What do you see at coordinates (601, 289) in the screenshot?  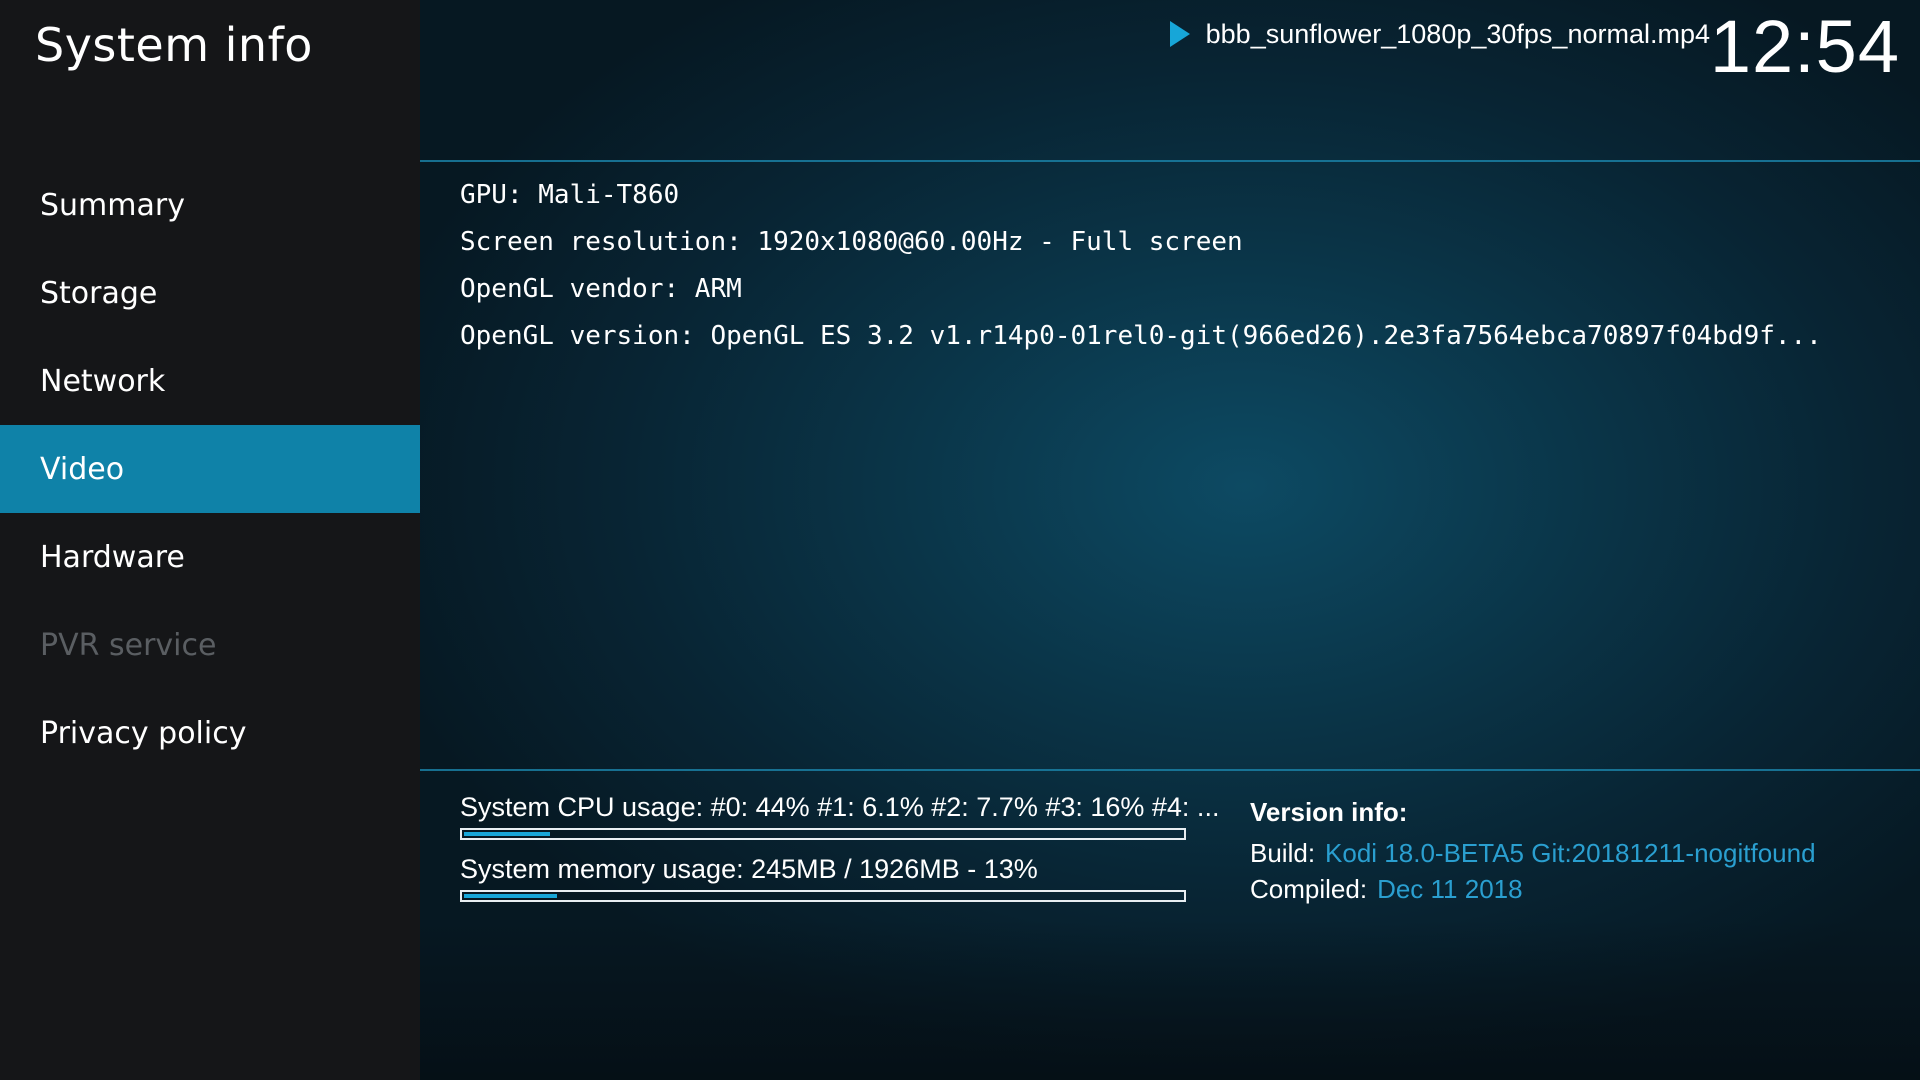 I see `info-line-opengl-vendor: OpenGL vendor: ARM` at bounding box center [601, 289].